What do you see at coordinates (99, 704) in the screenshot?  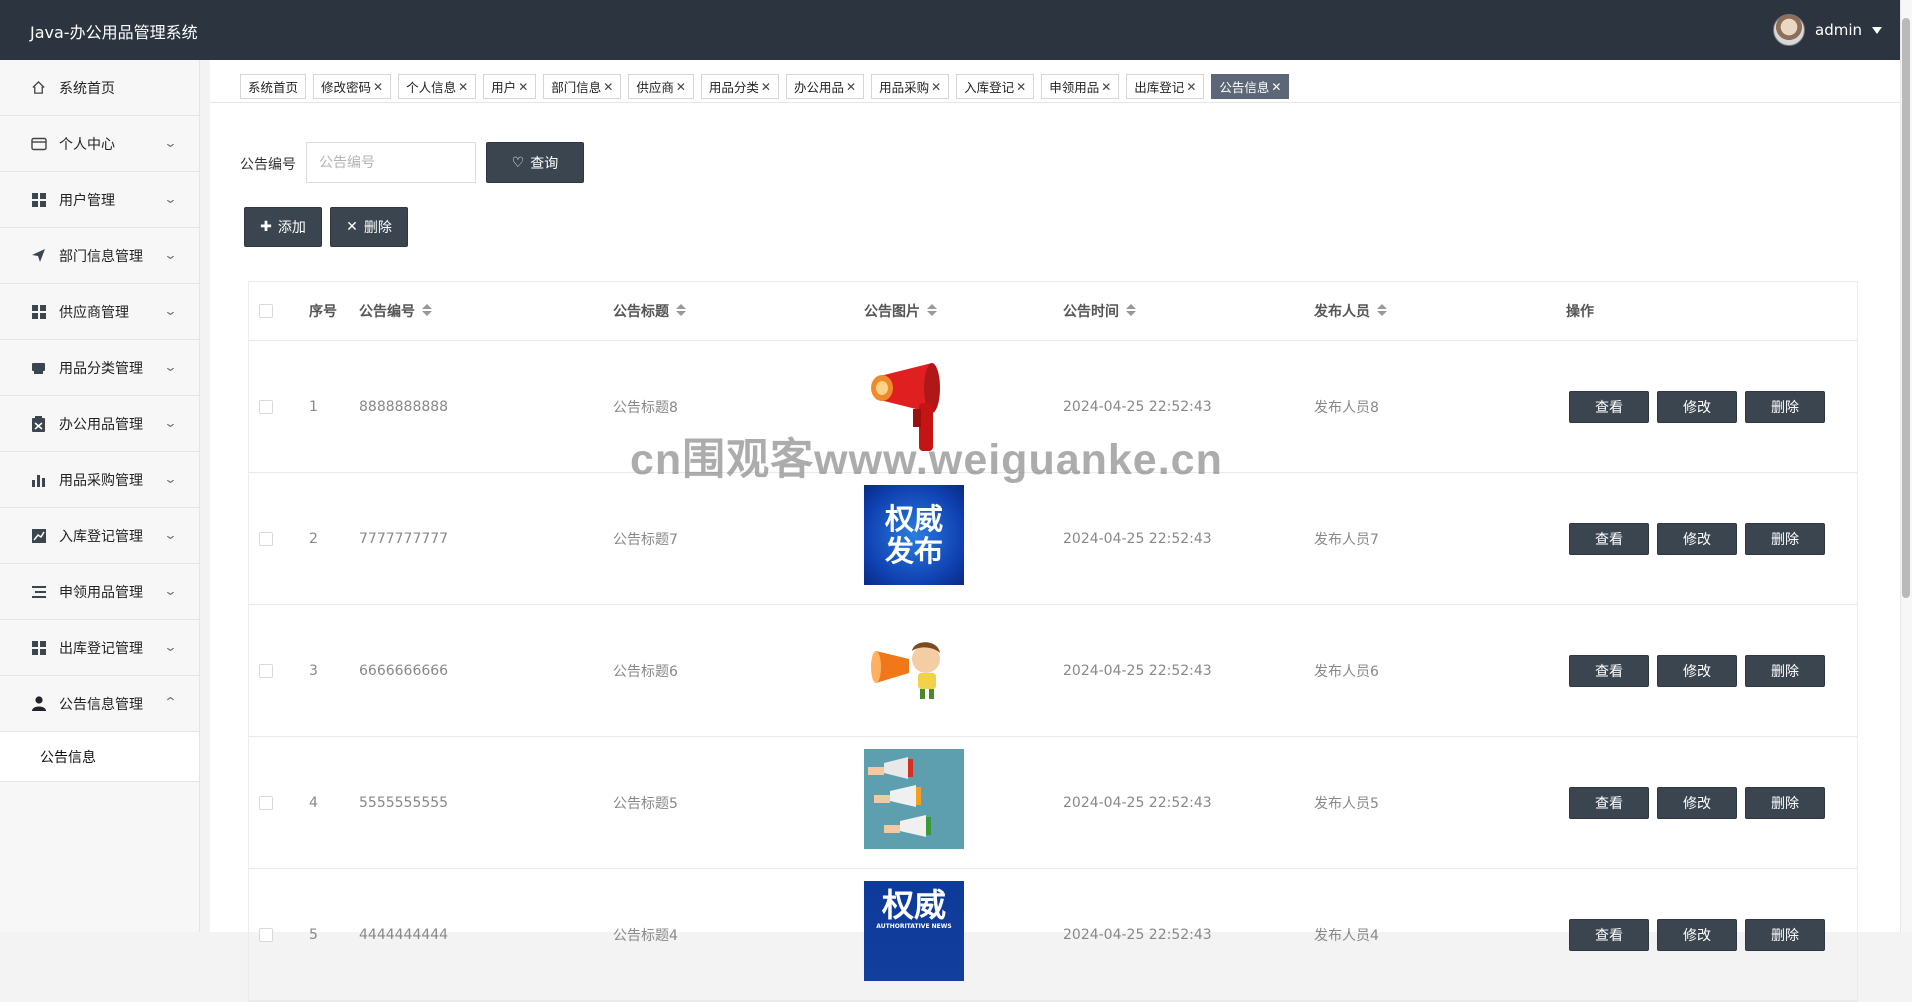 I see `sidebar-item-announcement: 公告信息管理 ⌄` at bounding box center [99, 704].